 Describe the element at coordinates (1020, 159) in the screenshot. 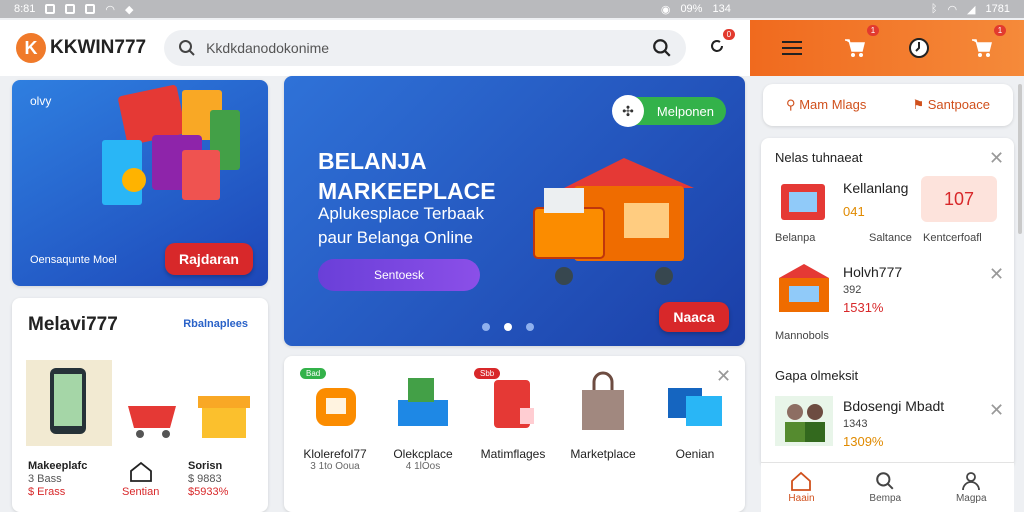

I see `scrollbar` at that location.